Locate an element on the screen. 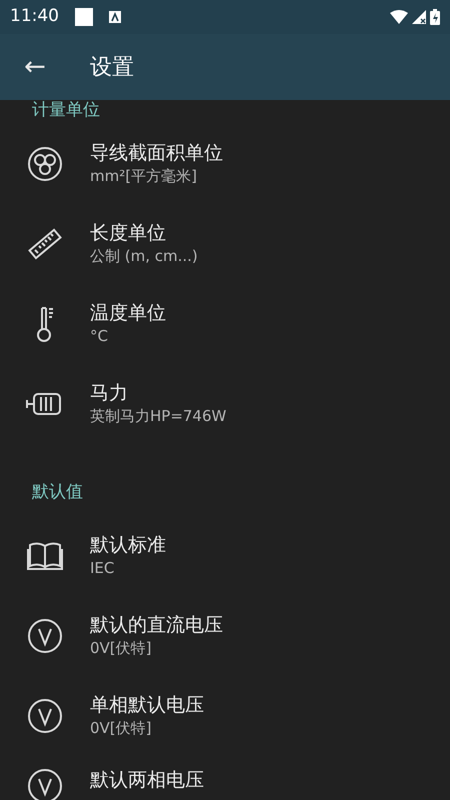 This screenshot has height=800, width=450. section-header: 默认值 is located at coordinates (57, 492).